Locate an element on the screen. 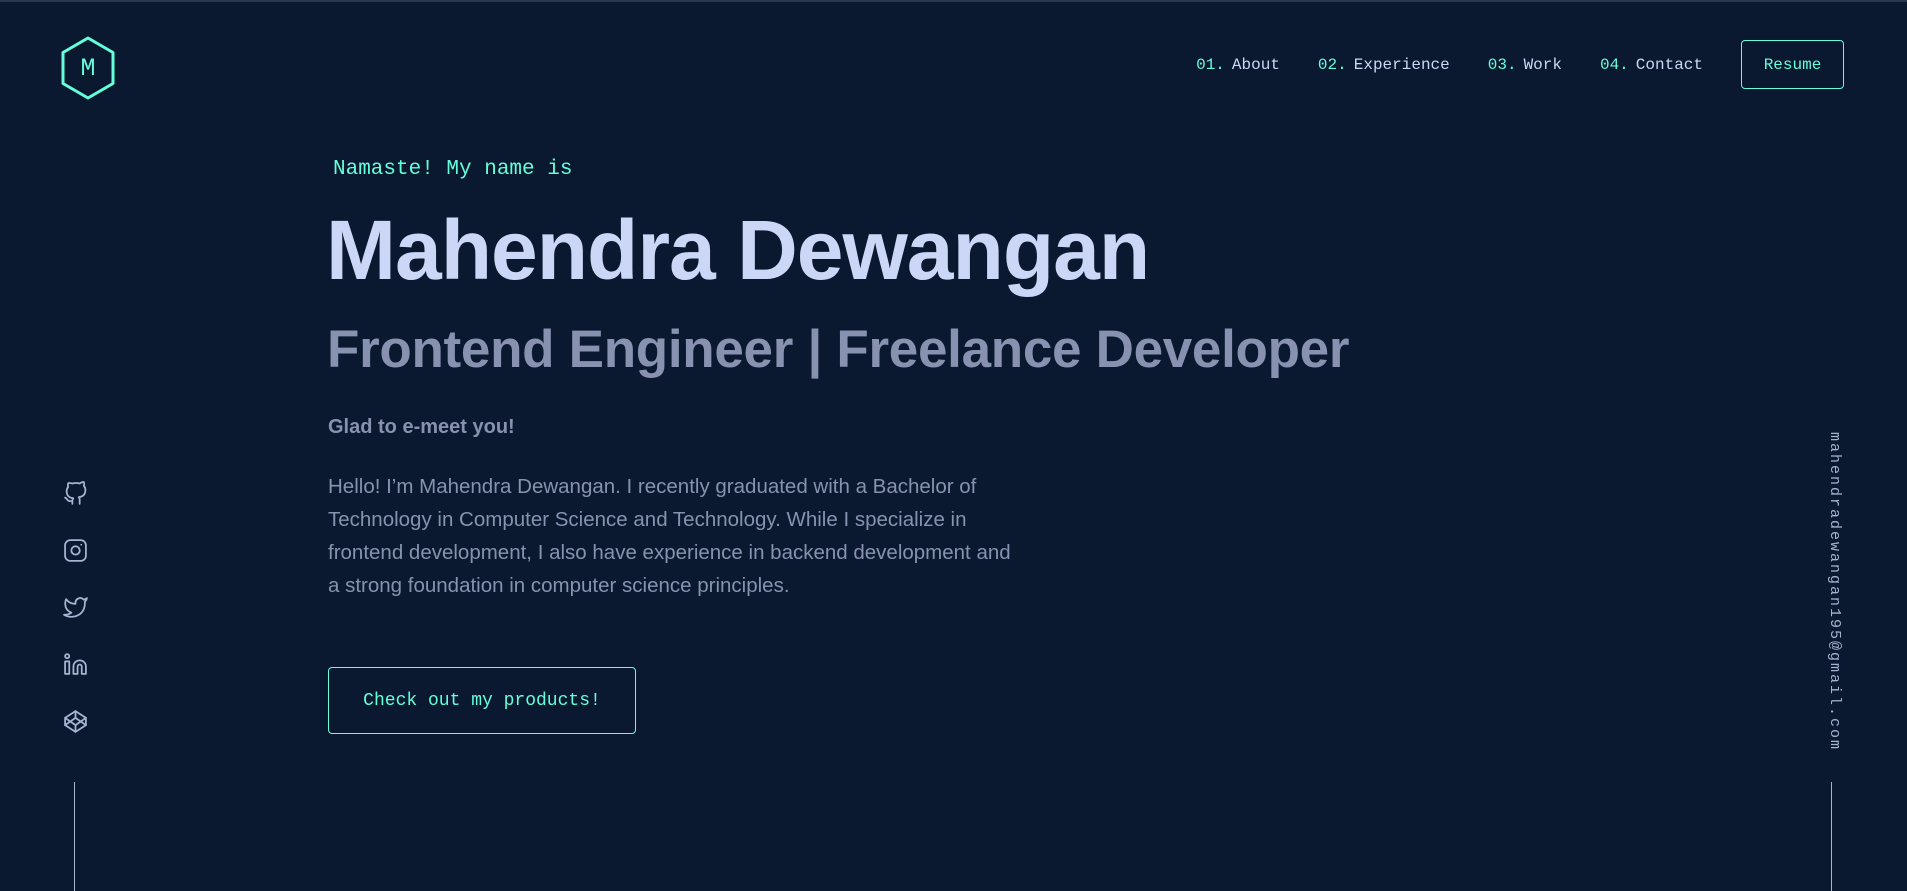 The width and height of the screenshot is (1907, 891). twitter-link is located at coordinates (75, 607).